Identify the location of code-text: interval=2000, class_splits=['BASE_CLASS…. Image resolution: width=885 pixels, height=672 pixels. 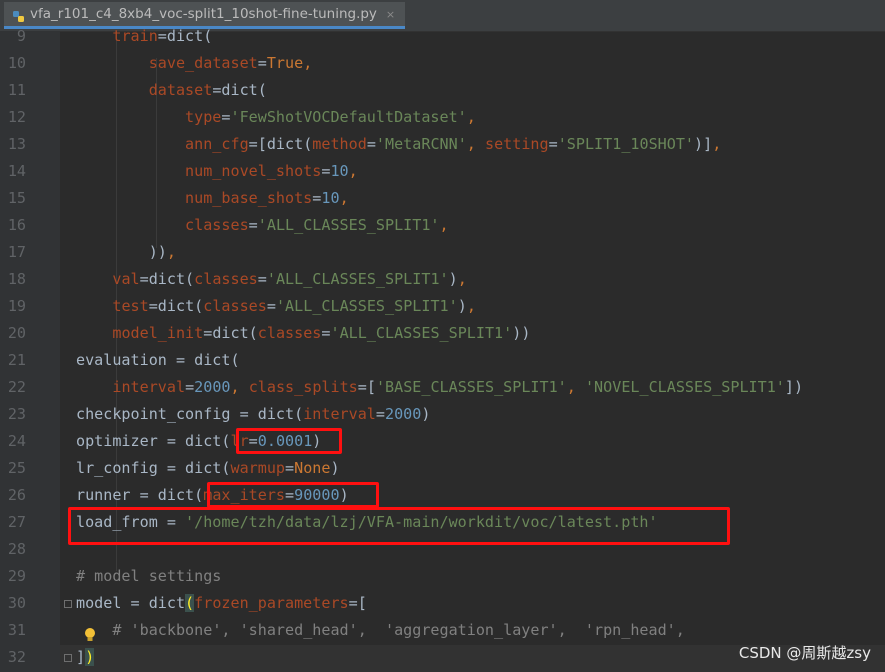
(439, 387).